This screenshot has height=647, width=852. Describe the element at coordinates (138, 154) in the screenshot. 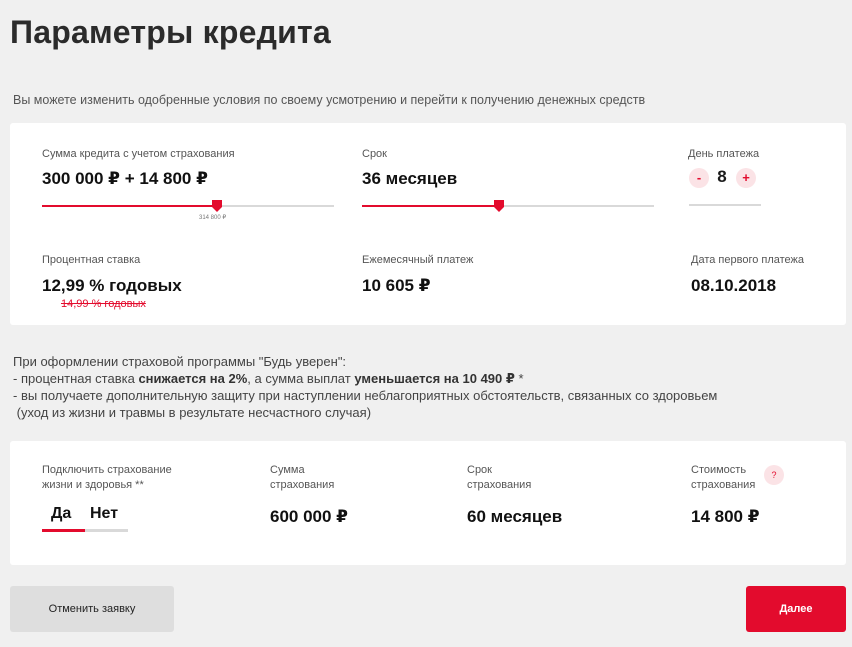

I see `amount-label: Сумма кредита с учетом страхования` at that location.